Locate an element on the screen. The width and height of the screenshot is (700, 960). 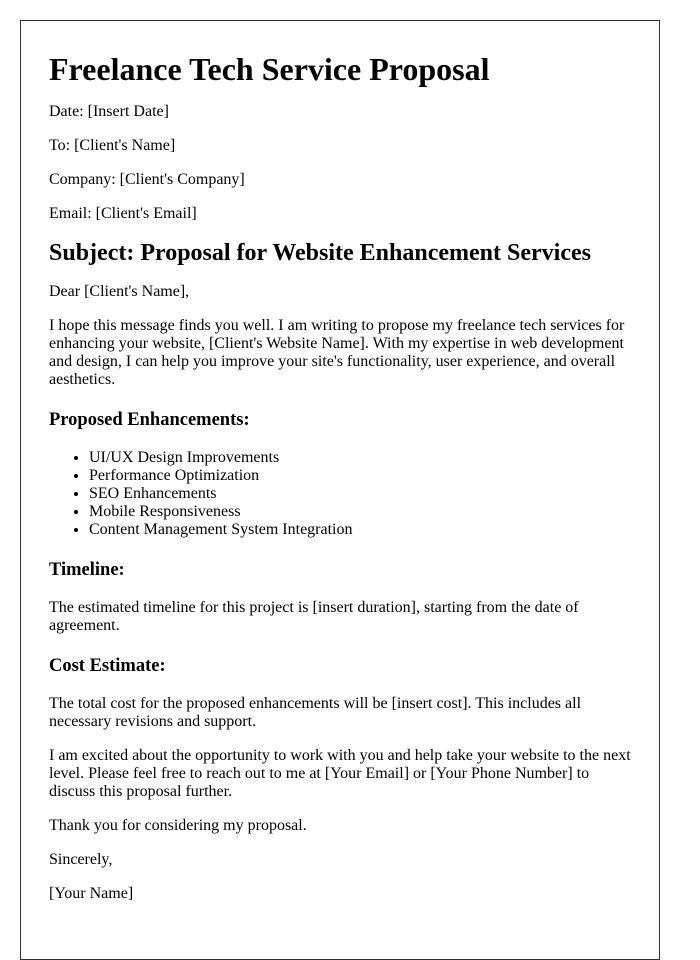
date-field: Date: [Insert Date] is located at coordinates (109, 111).